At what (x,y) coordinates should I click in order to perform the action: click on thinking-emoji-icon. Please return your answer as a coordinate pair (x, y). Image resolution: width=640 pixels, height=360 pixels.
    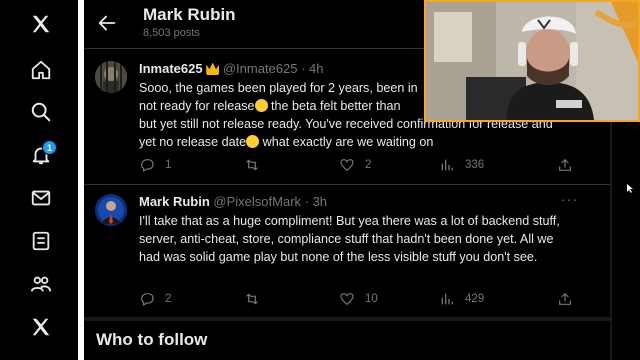
    Looking at the image, I should click on (261, 105).